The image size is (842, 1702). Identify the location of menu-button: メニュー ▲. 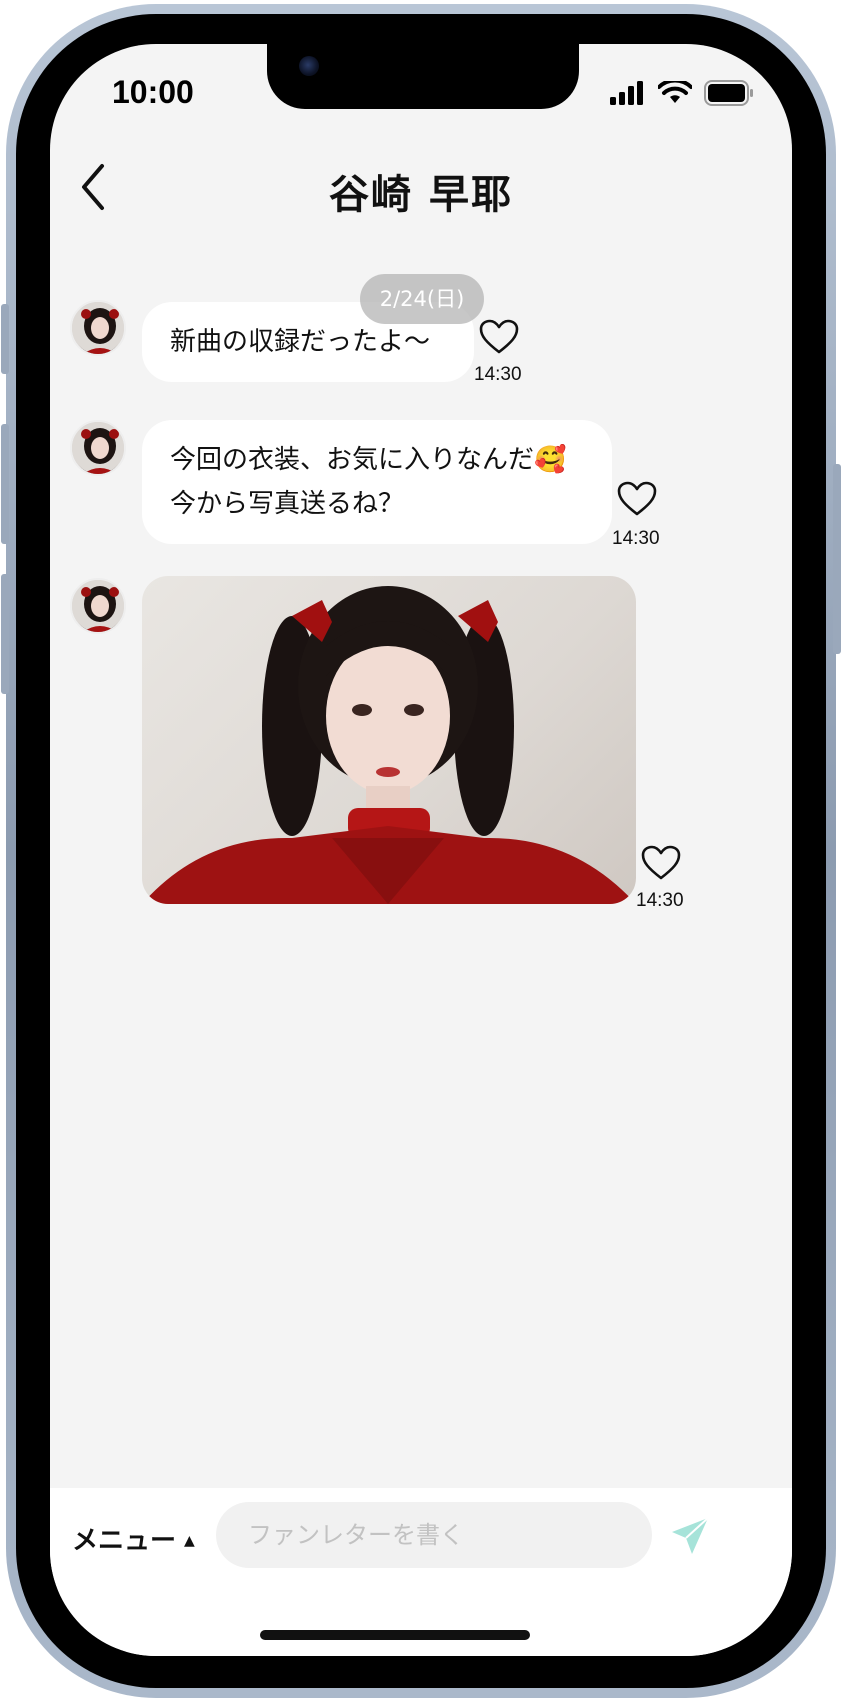
(133, 1538).